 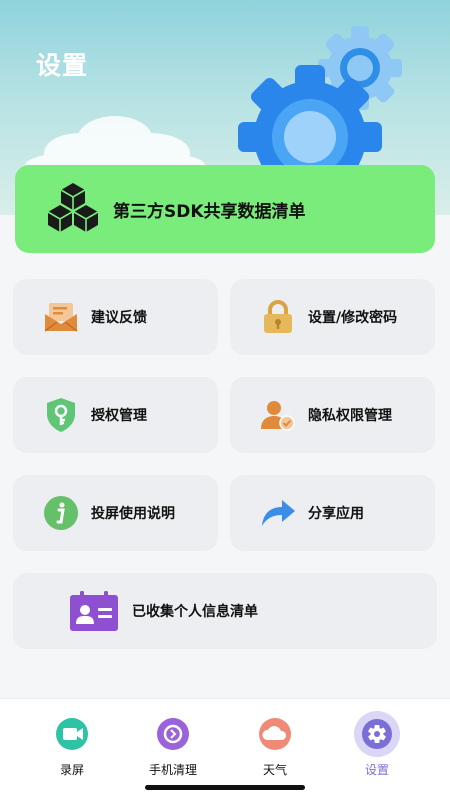 What do you see at coordinates (377, 734) in the screenshot?
I see `gear-icon` at bounding box center [377, 734].